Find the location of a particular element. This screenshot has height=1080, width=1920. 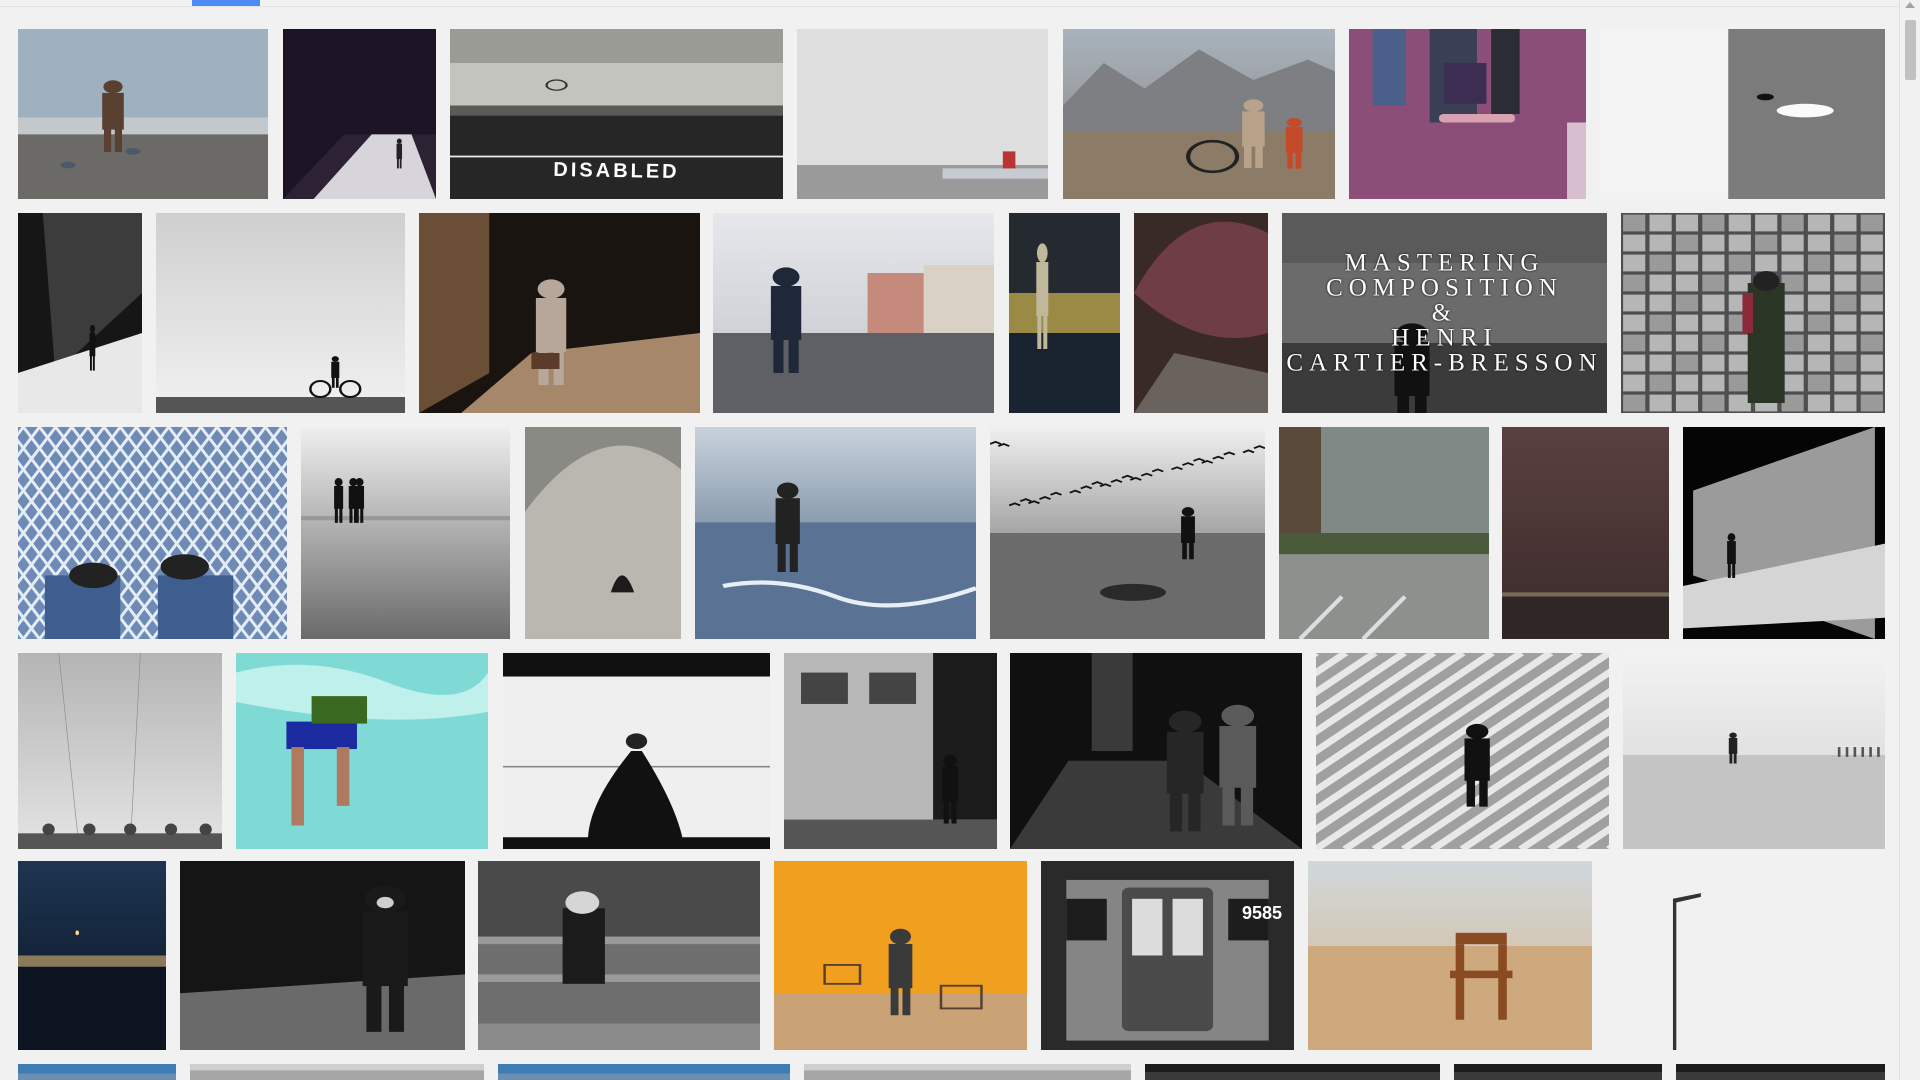

image-people-reflection is located at coordinates (405, 533).